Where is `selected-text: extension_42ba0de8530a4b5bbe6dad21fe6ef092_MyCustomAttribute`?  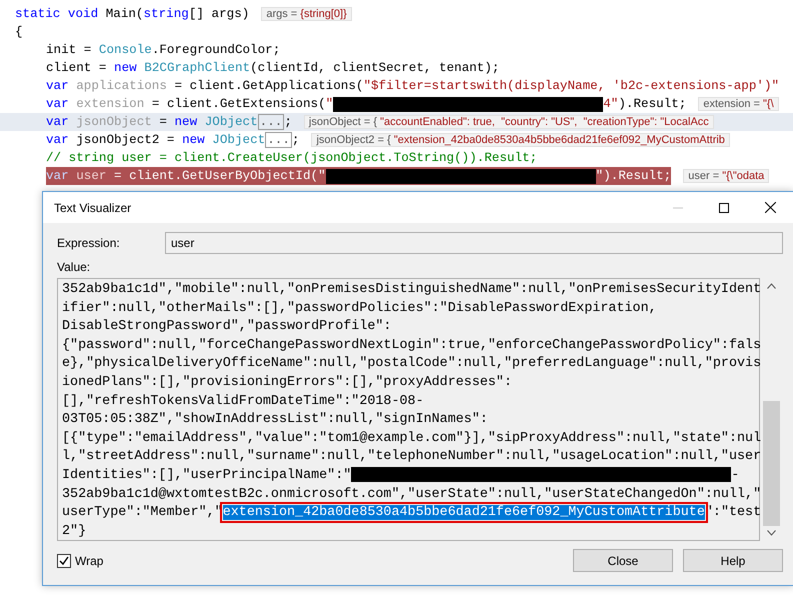
selected-text: extension_42ba0de8530a4b5bbe6dad21fe6ef092_MyCustomAttribute is located at coordinates (463, 512).